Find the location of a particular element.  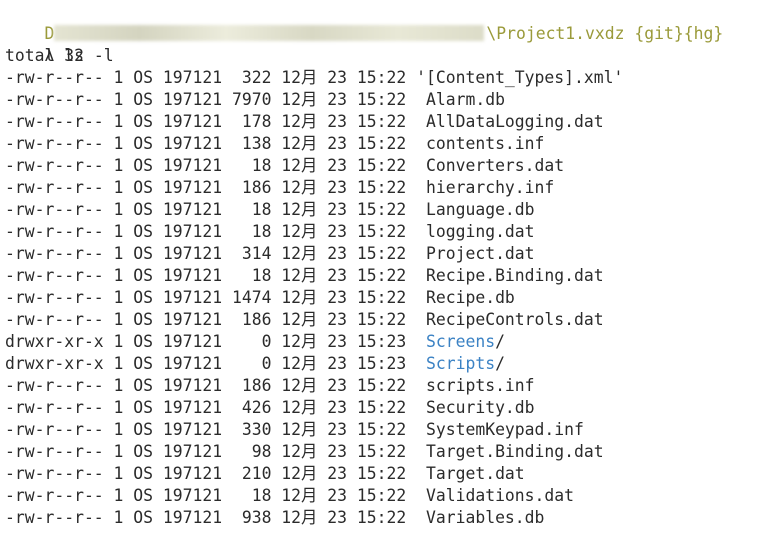

file-metadata: -rw-r--r-- 1 OS 197121 1474 12月 23 15:22 is located at coordinates (211, 297).